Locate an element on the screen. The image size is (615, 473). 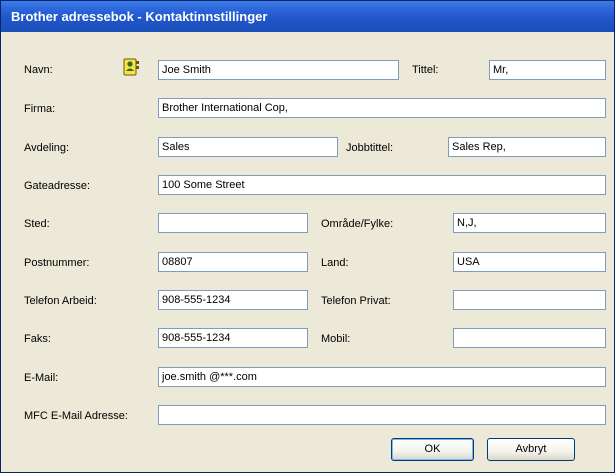
email-field: joe.smith @***.com is located at coordinates (382, 377).